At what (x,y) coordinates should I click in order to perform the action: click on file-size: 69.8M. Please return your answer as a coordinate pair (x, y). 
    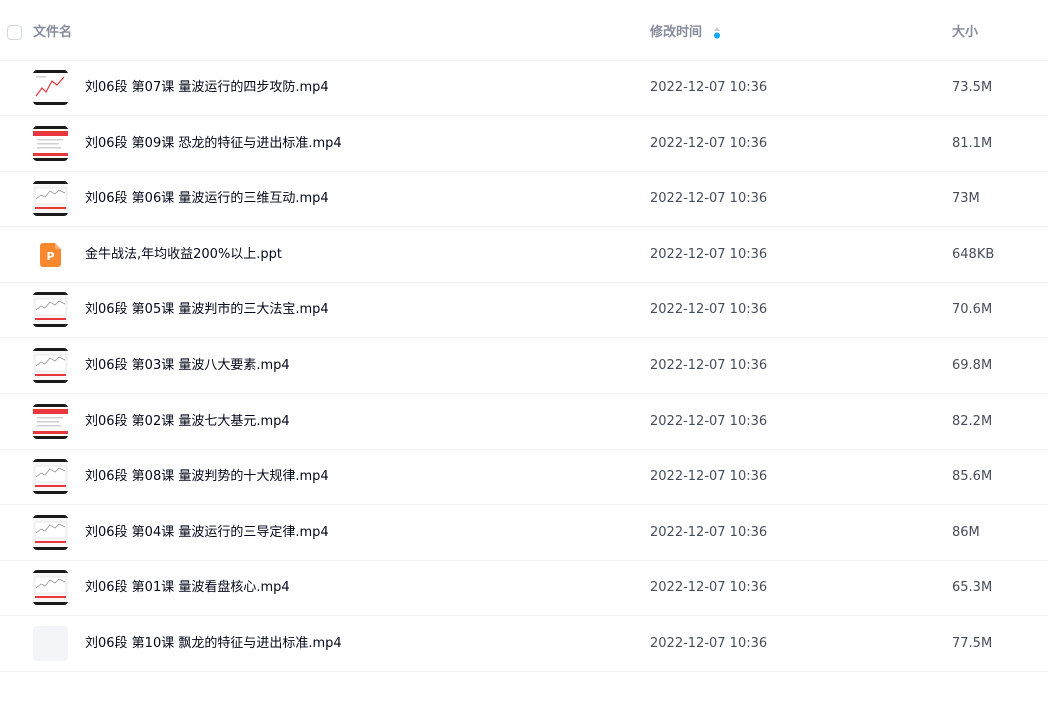
    Looking at the image, I should click on (972, 365).